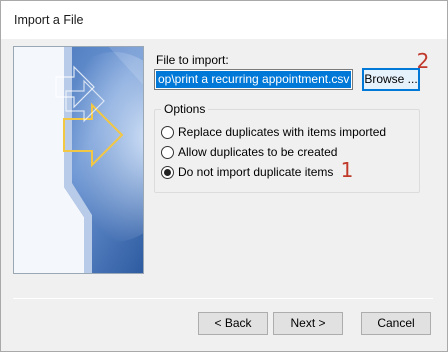 The image size is (448, 352). What do you see at coordinates (282, 132) in the screenshot?
I see `radio-label: Replace duplicates with items imported` at bounding box center [282, 132].